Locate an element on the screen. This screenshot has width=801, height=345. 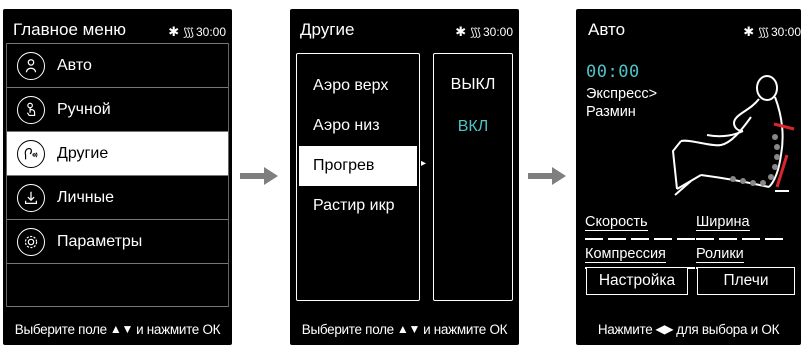
menu-item-personal: Личные is located at coordinates (117, 197).